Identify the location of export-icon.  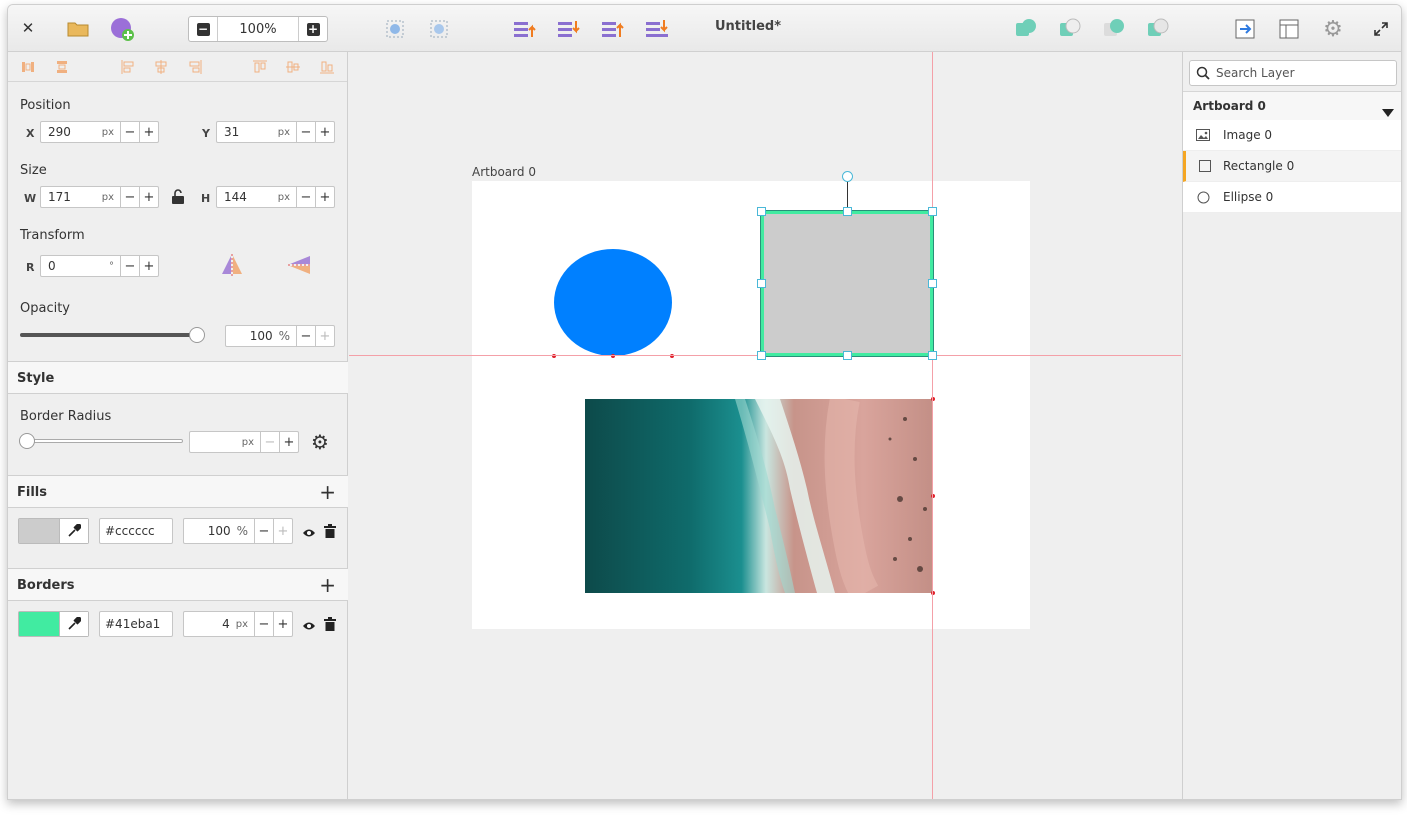
(1245, 29).